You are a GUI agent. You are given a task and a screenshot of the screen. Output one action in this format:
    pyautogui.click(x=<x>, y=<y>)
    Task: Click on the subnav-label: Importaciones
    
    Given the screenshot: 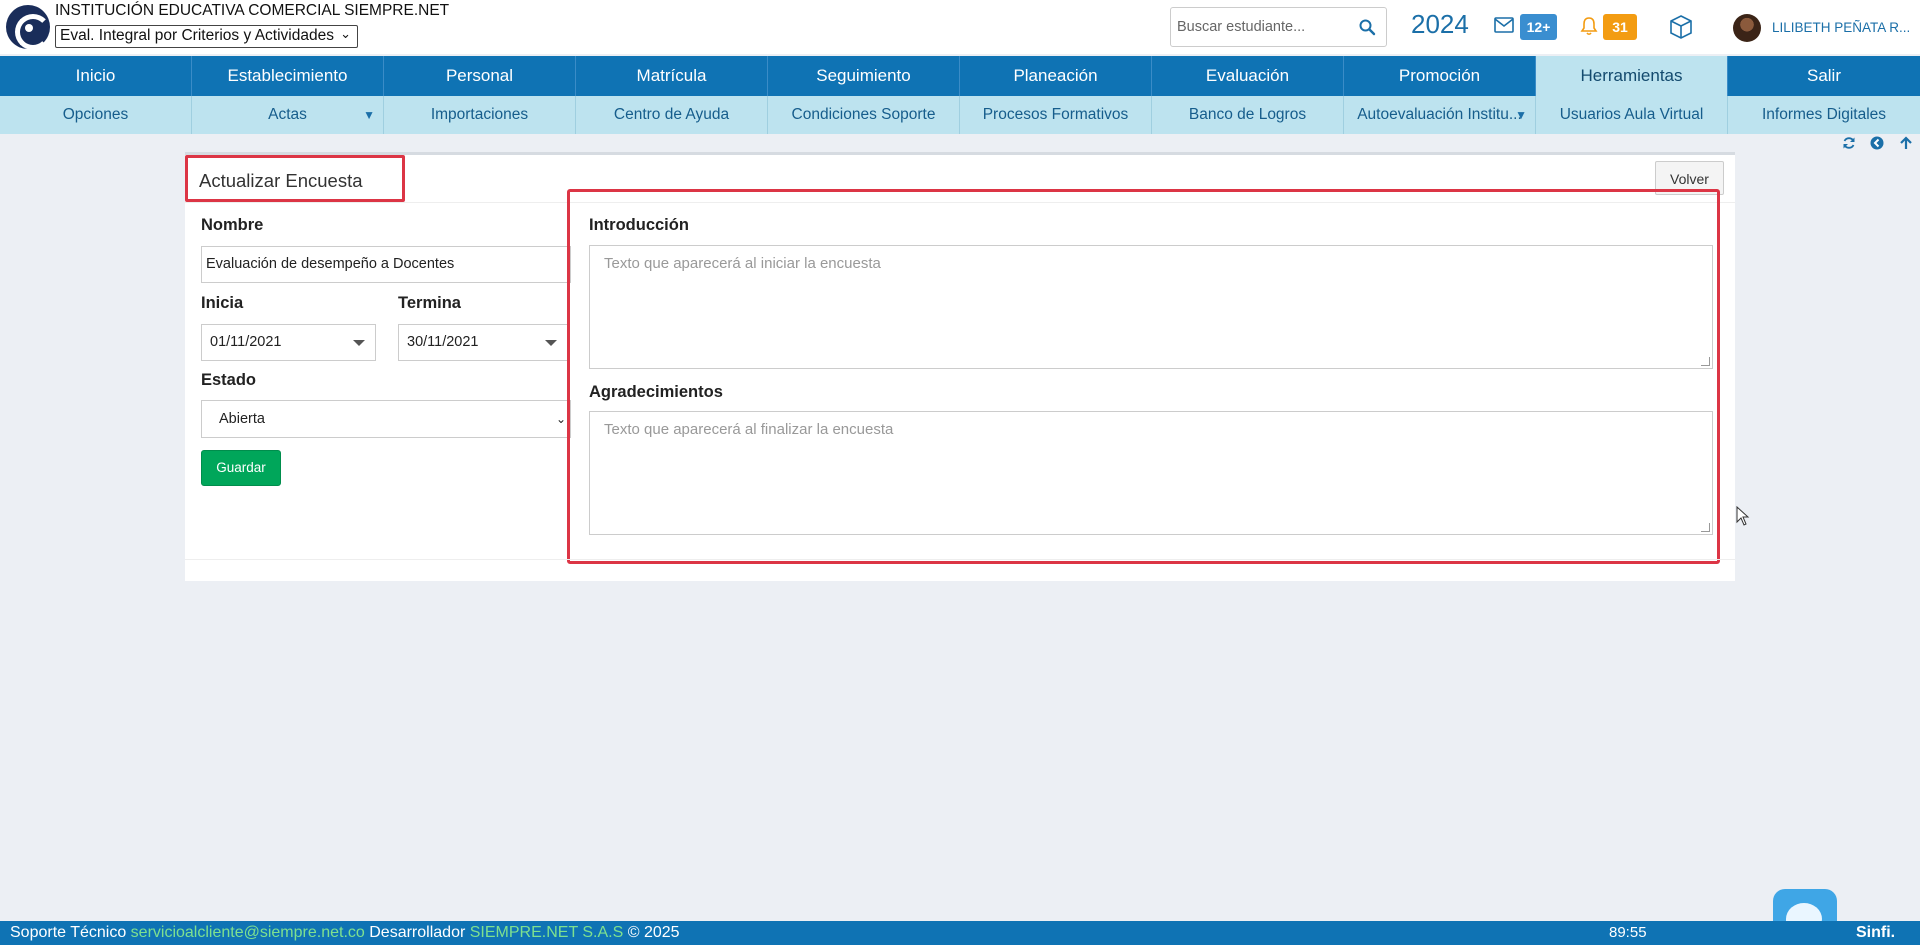 What is the action you would take?
    pyautogui.click(x=479, y=114)
    